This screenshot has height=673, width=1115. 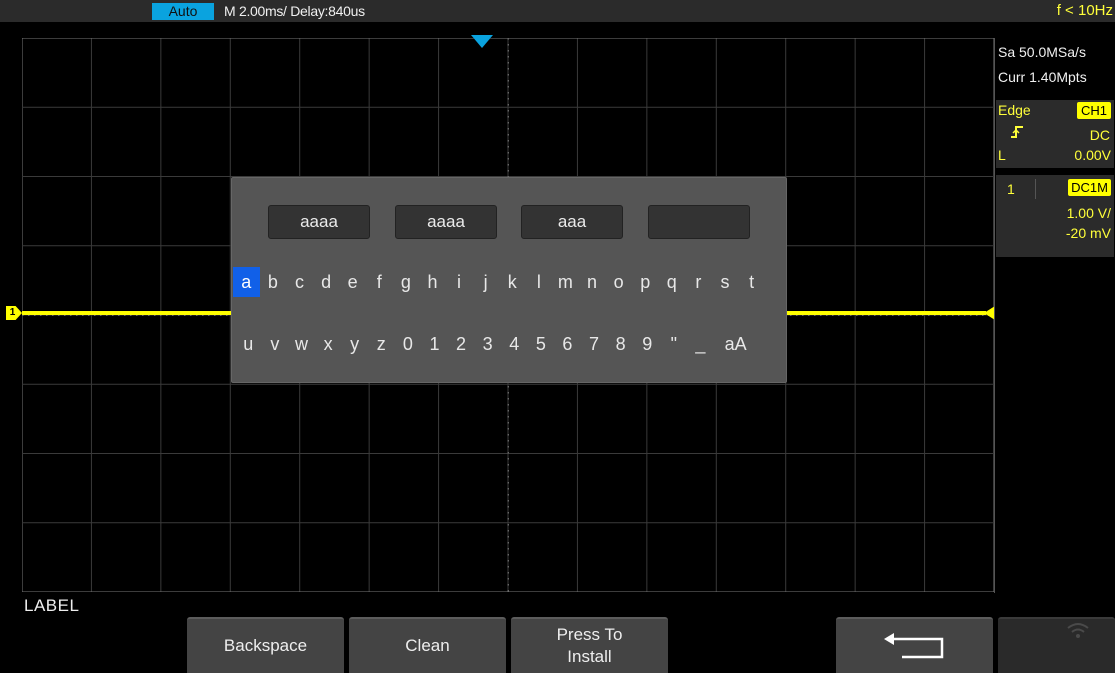 I want to click on key-11: l, so click(x=539, y=282).